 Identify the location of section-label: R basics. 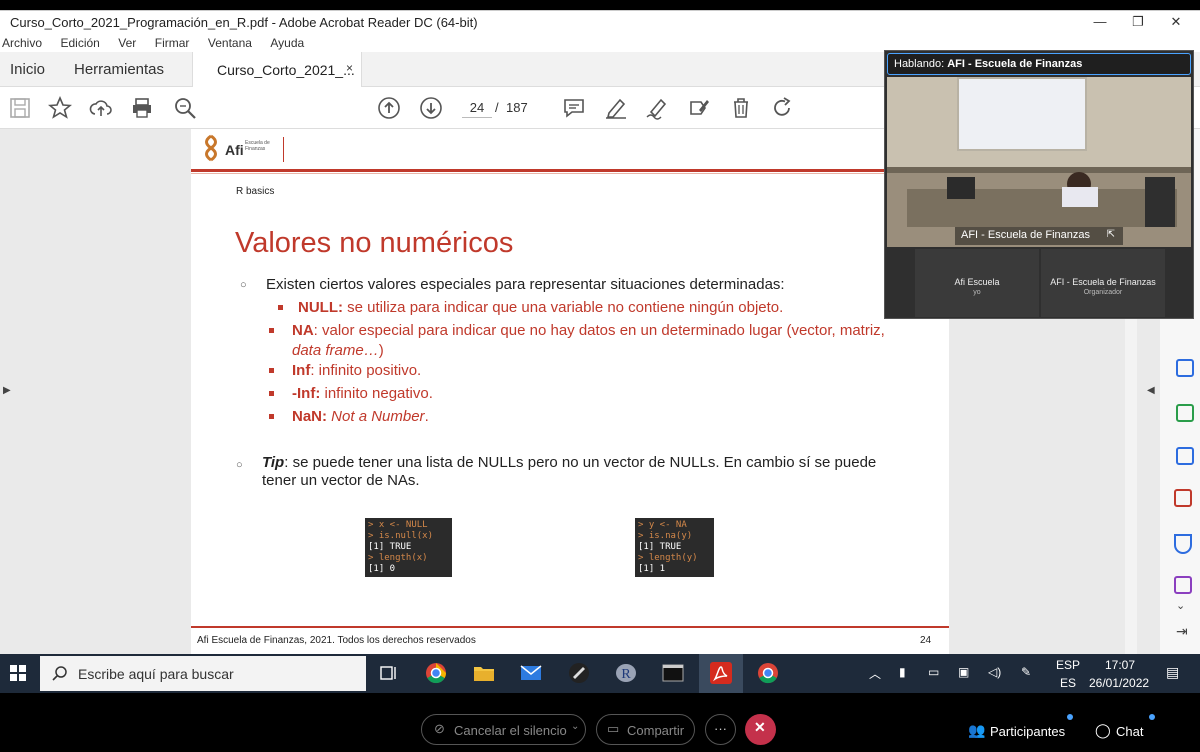
(255, 191).